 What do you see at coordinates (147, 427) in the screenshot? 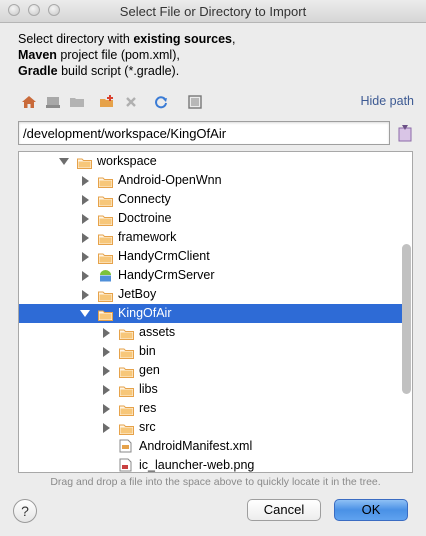
I see `tree-row-label: src` at bounding box center [147, 427].